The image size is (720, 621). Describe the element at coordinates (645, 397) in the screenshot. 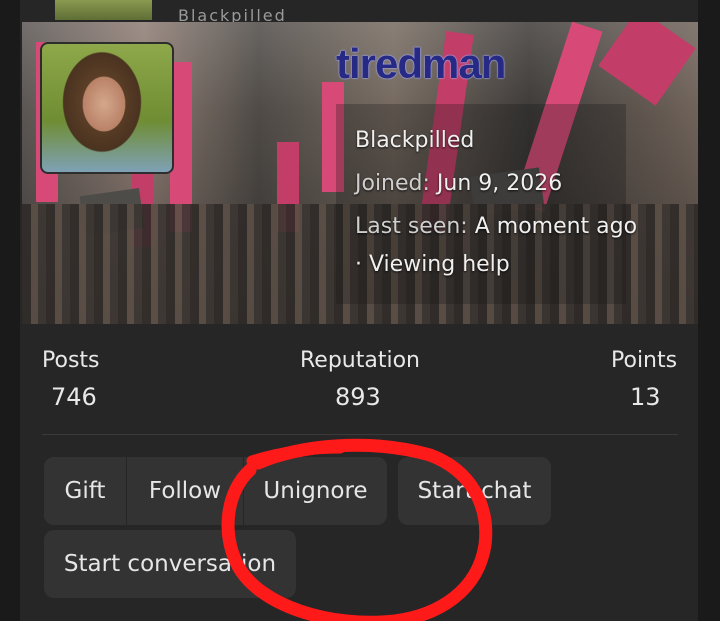

I see `points-value: 13` at that location.